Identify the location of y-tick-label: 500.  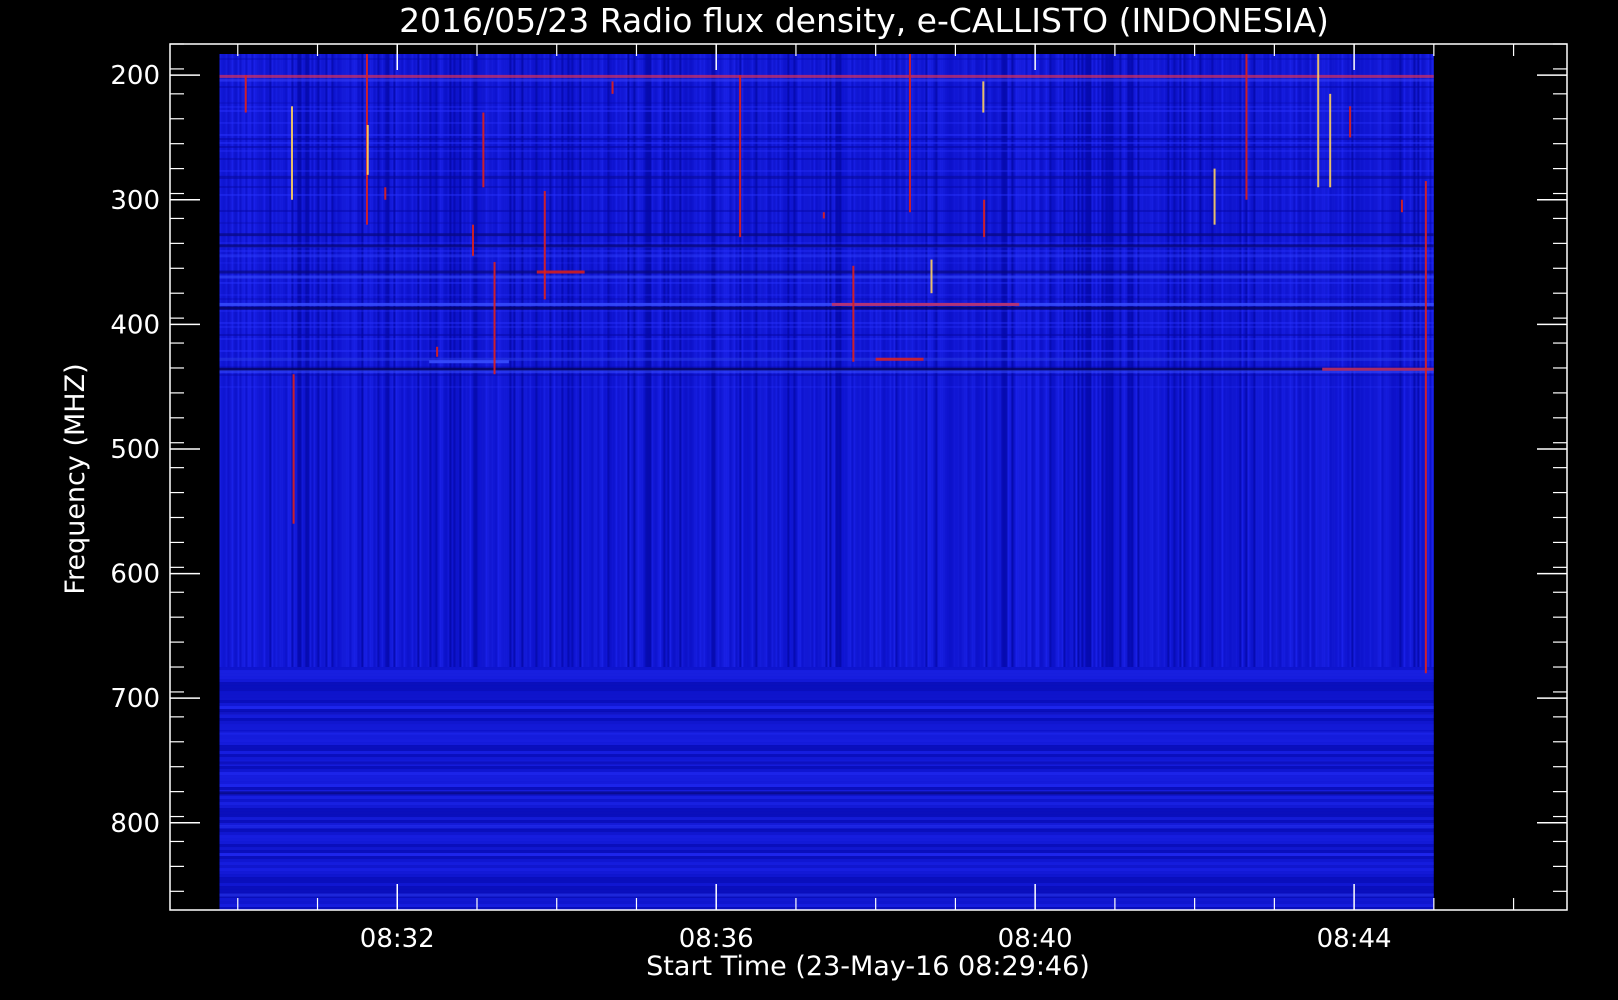
(135, 450).